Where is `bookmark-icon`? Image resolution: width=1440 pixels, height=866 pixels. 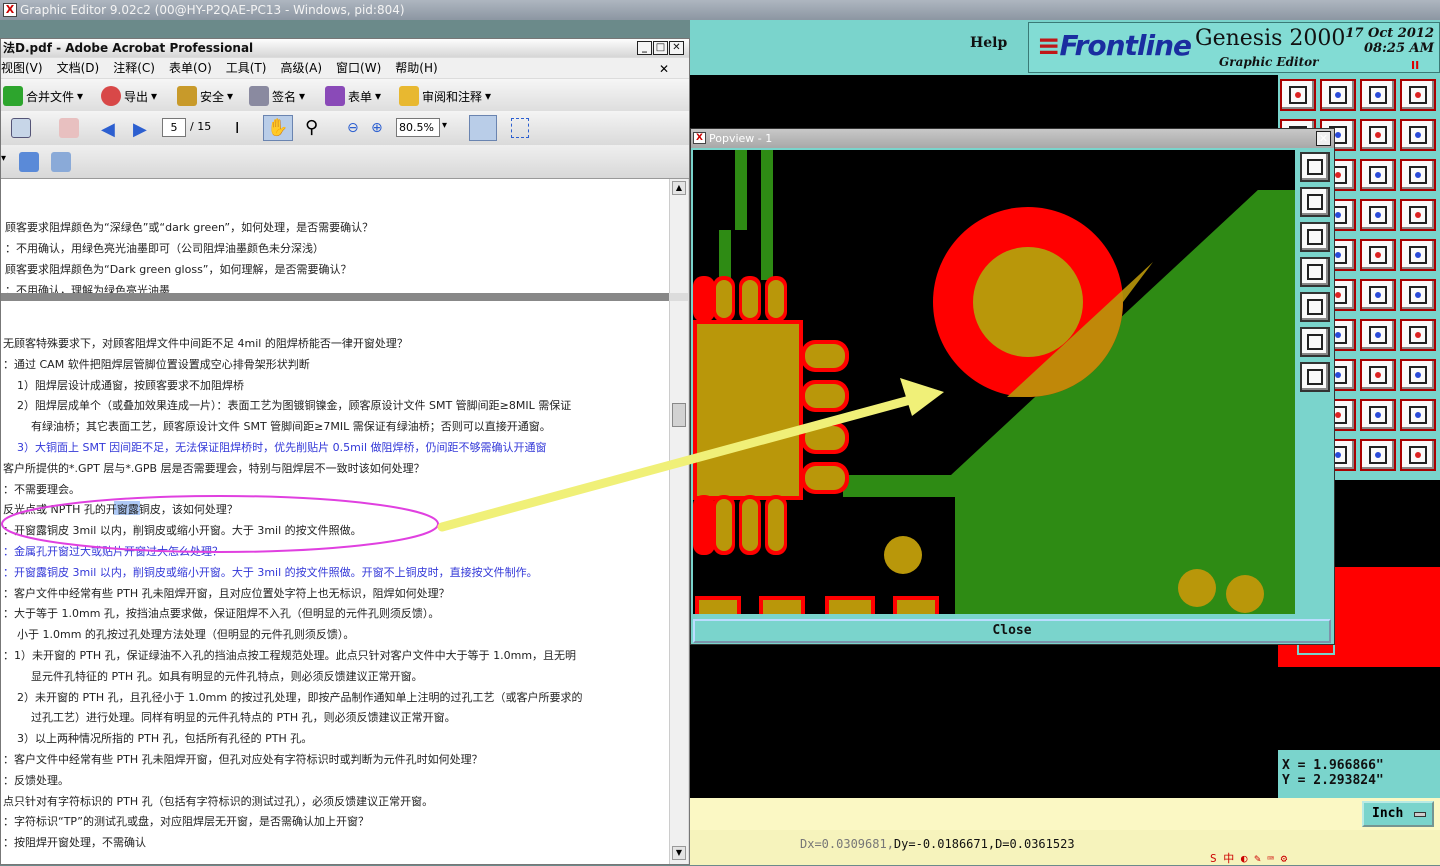
bookmark-icon is located at coordinates (29, 162).